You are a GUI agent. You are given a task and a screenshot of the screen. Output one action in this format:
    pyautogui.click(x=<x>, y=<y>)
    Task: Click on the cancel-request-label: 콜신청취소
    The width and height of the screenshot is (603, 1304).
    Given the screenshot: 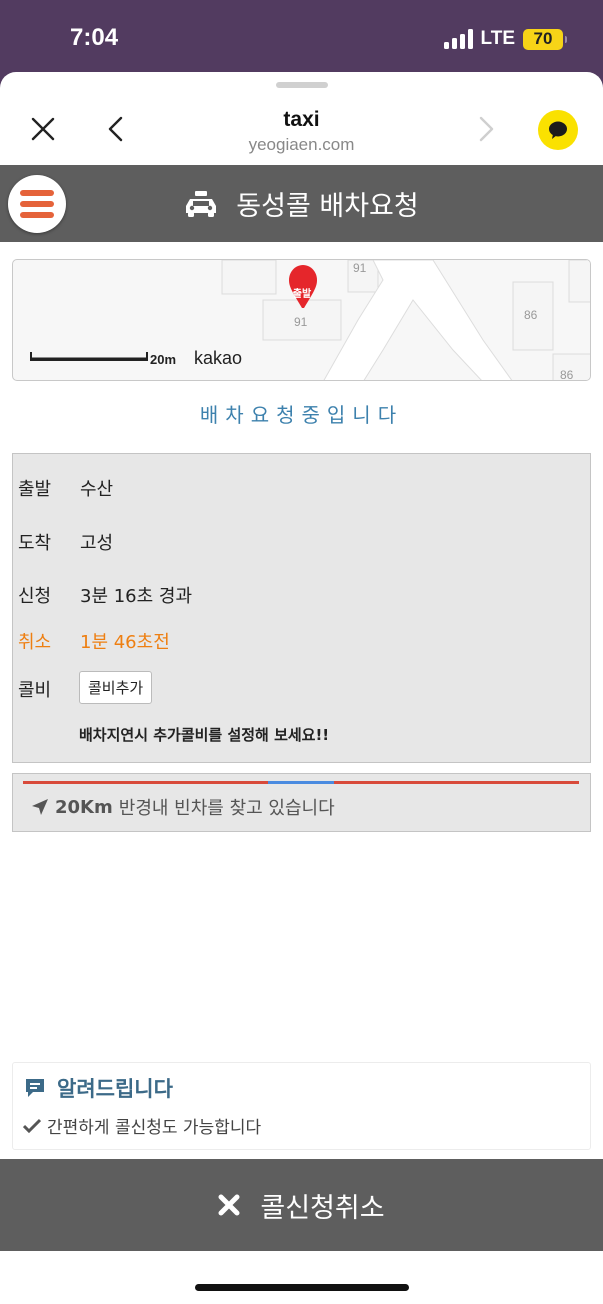 What is the action you would take?
    pyautogui.click(x=322, y=1208)
    